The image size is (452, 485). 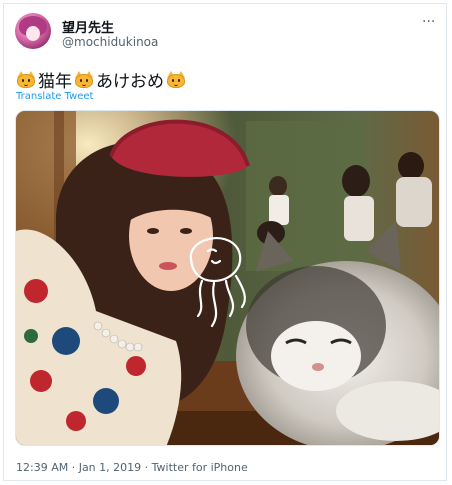 What do you see at coordinates (130, 82) in the screenshot?
I see `tweet-text-part-2: あけおめ` at bounding box center [130, 82].